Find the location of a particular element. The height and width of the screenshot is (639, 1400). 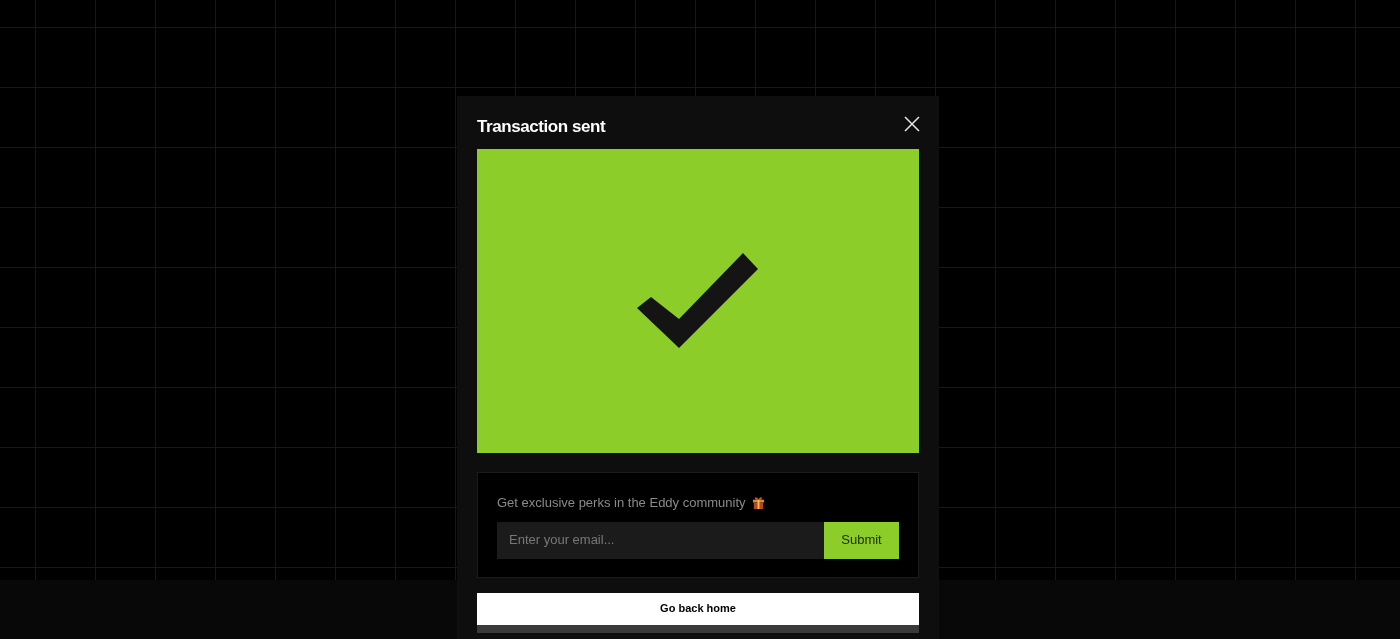

close-icon is located at coordinates (912, 124).